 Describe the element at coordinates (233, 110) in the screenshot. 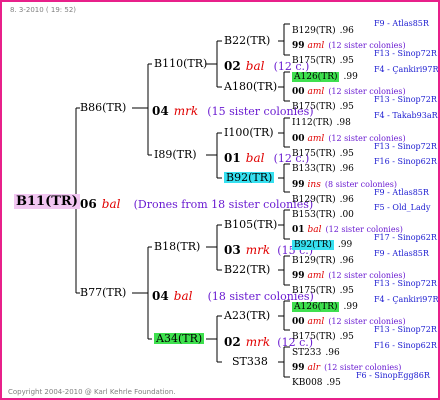

I see `gen1-mating: 04 mrk (15 sister colonies)` at that location.